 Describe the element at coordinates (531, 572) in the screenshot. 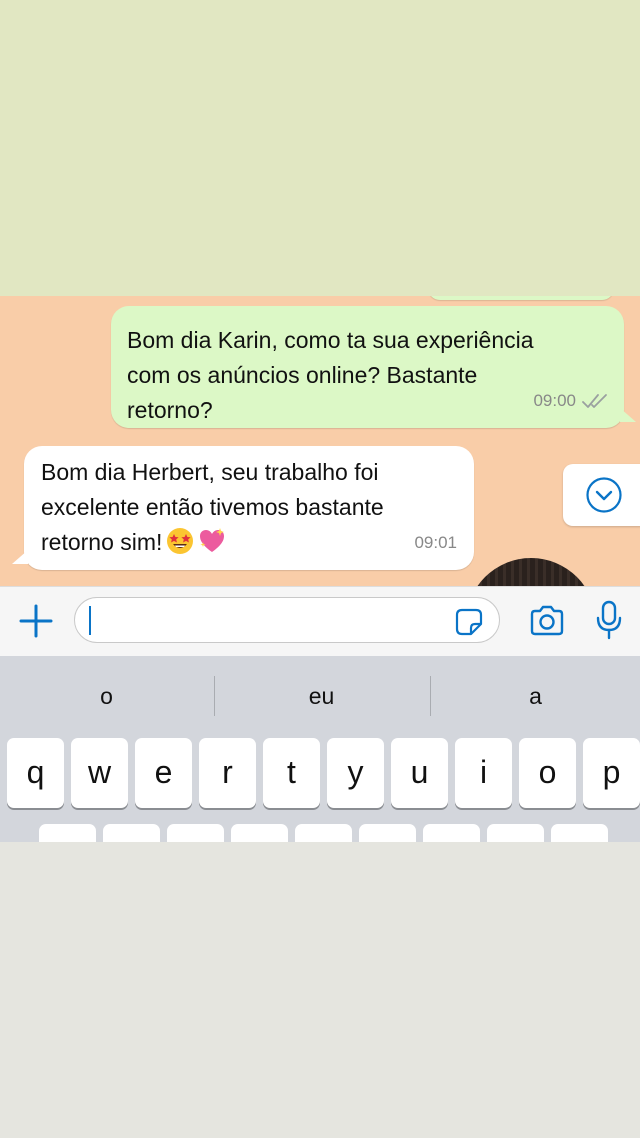

I see `avatar` at that location.